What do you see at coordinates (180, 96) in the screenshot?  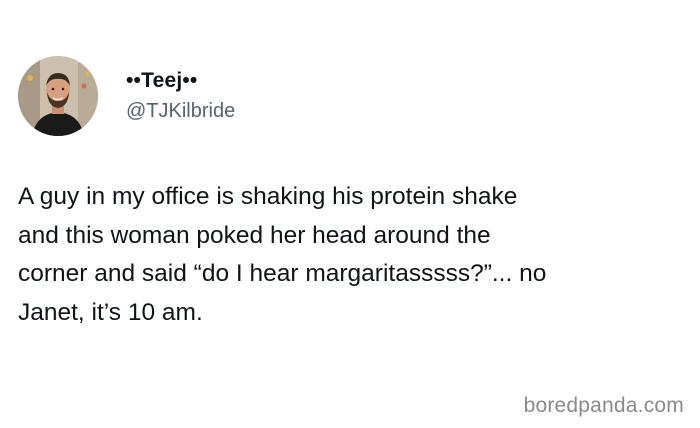 I see `author-names: ••Teej•• @TJKilbride` at bounding box center [180, 96].